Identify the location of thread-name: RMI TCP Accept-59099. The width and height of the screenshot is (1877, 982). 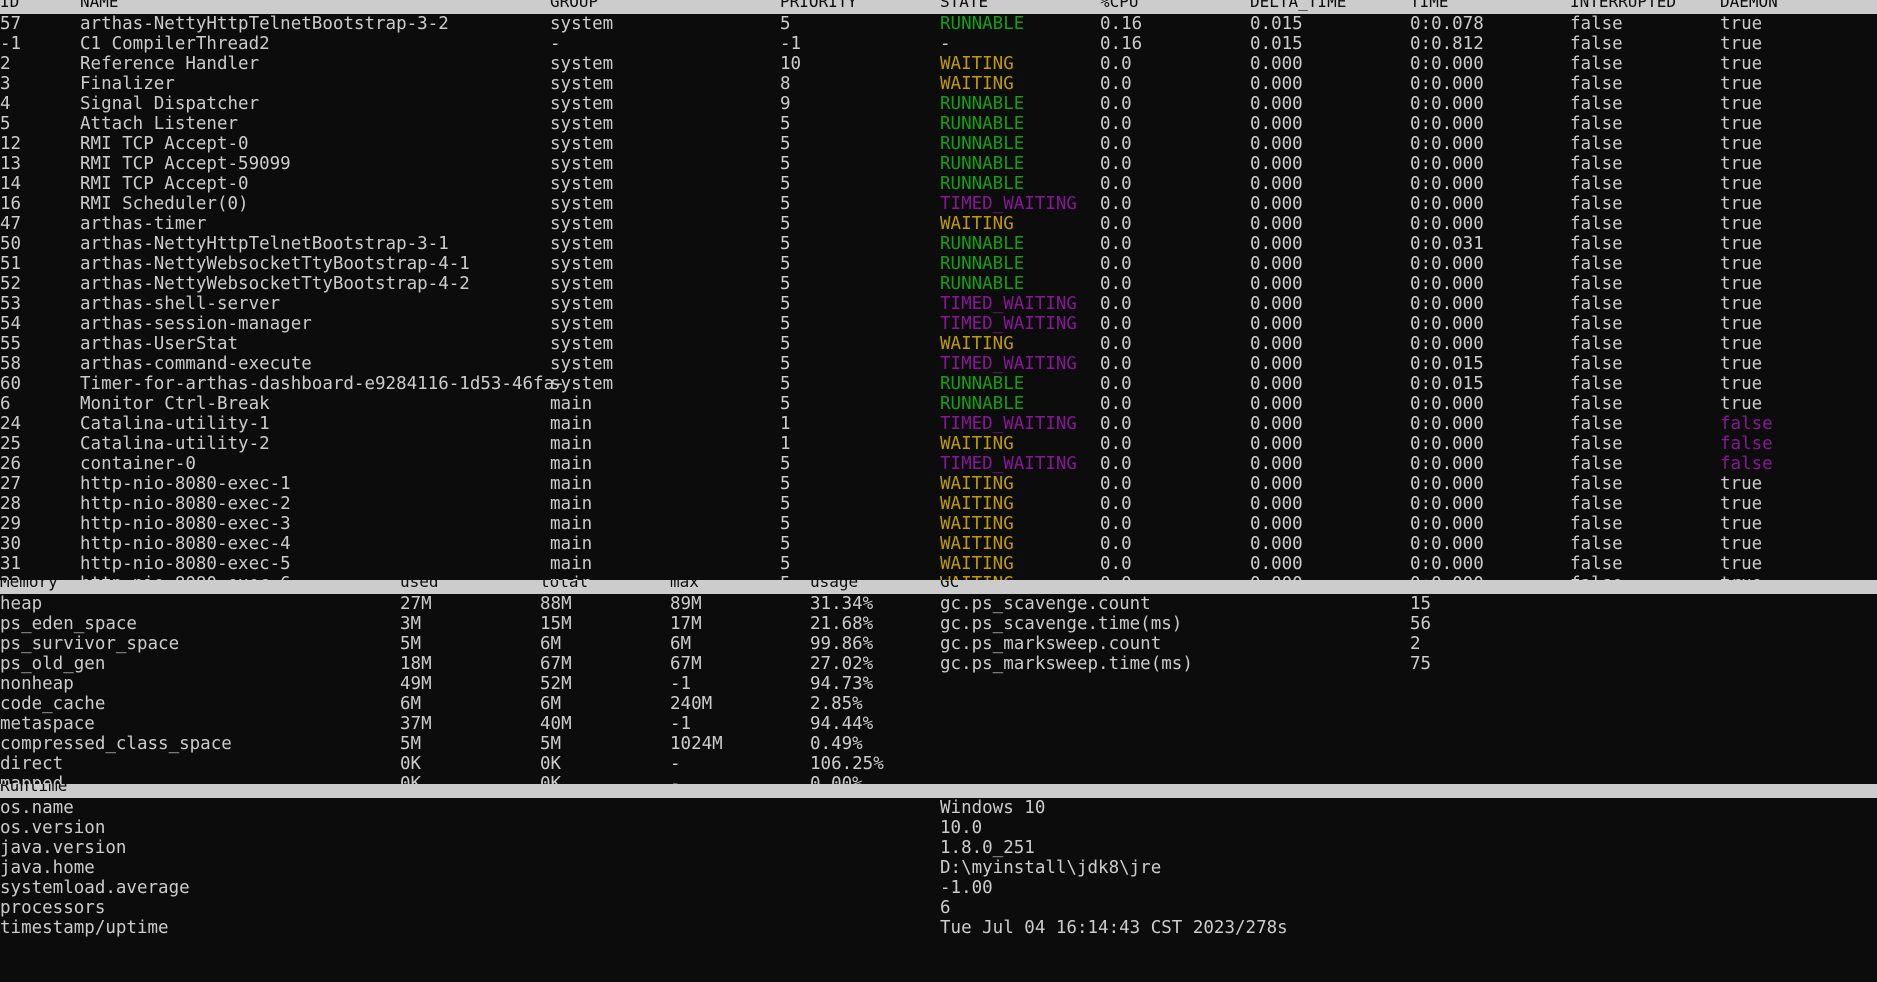
(185, 164).